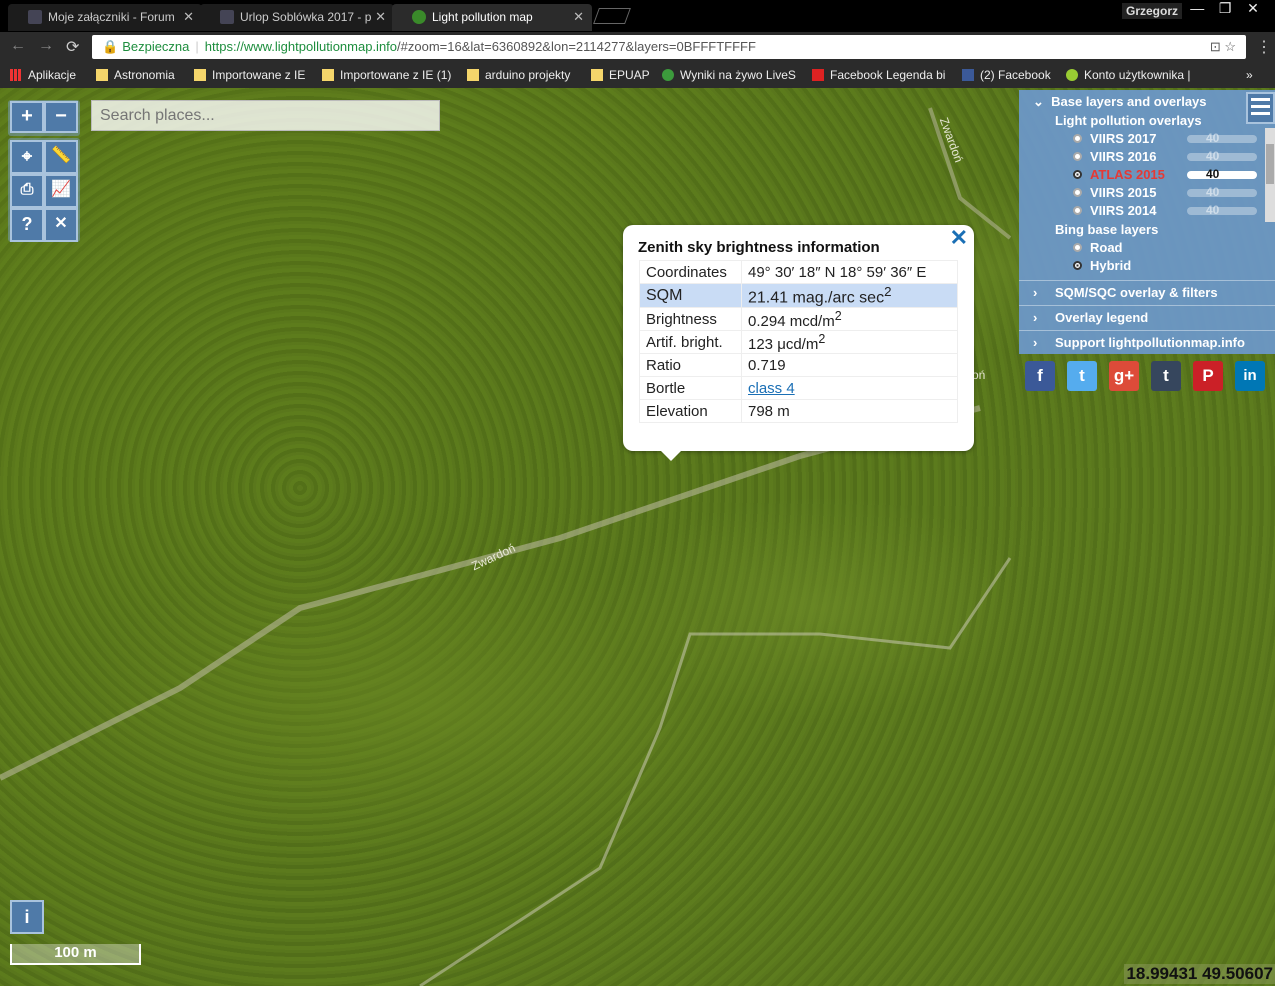  Describe the element at coordinates (27, 117) in the screenshot. I see `zoom-in-button: +` at that location.